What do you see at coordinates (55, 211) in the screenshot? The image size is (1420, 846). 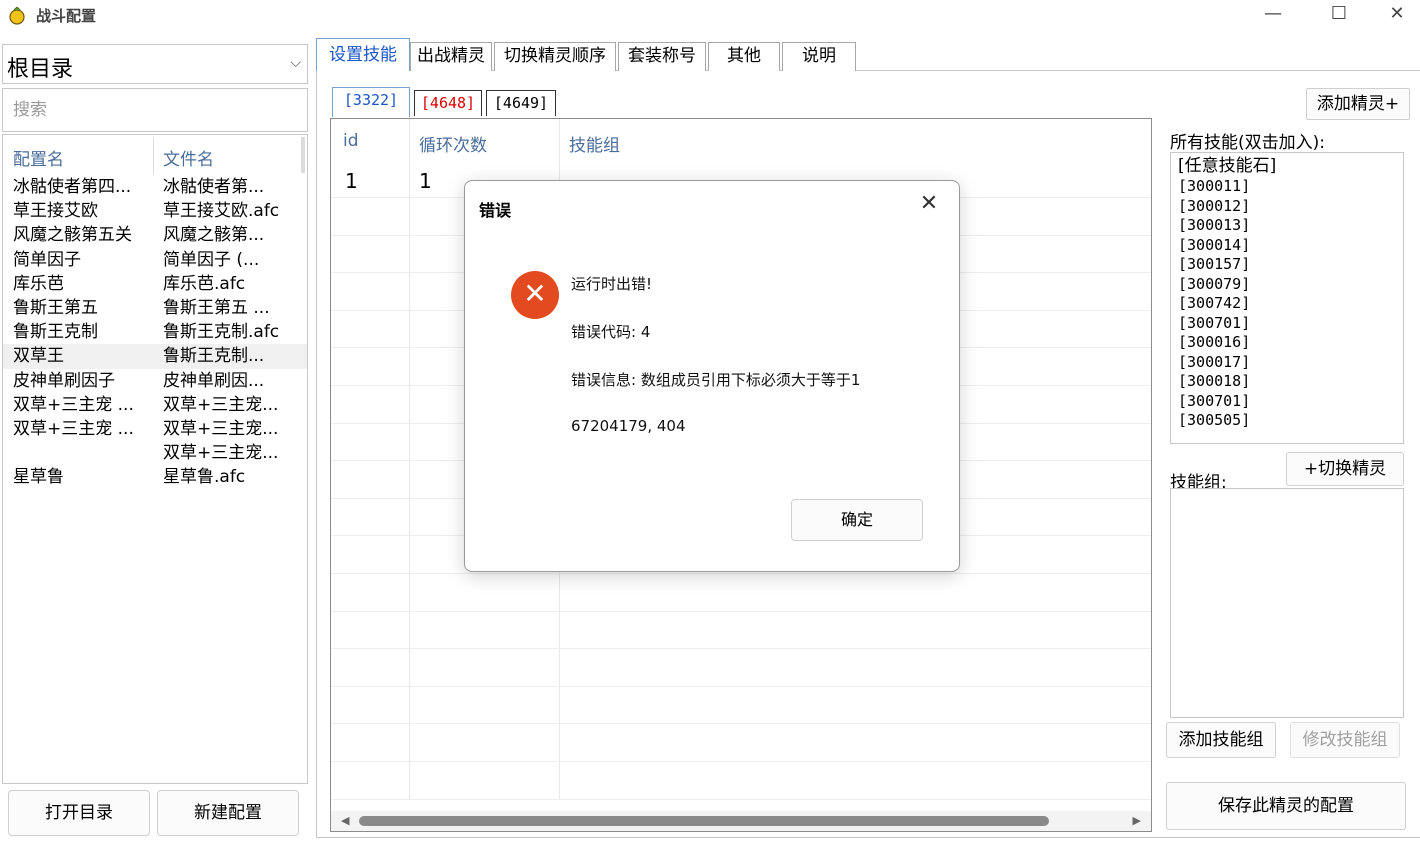 I see `config-name: 草王接艾欧` at bounding box center [55, 211].